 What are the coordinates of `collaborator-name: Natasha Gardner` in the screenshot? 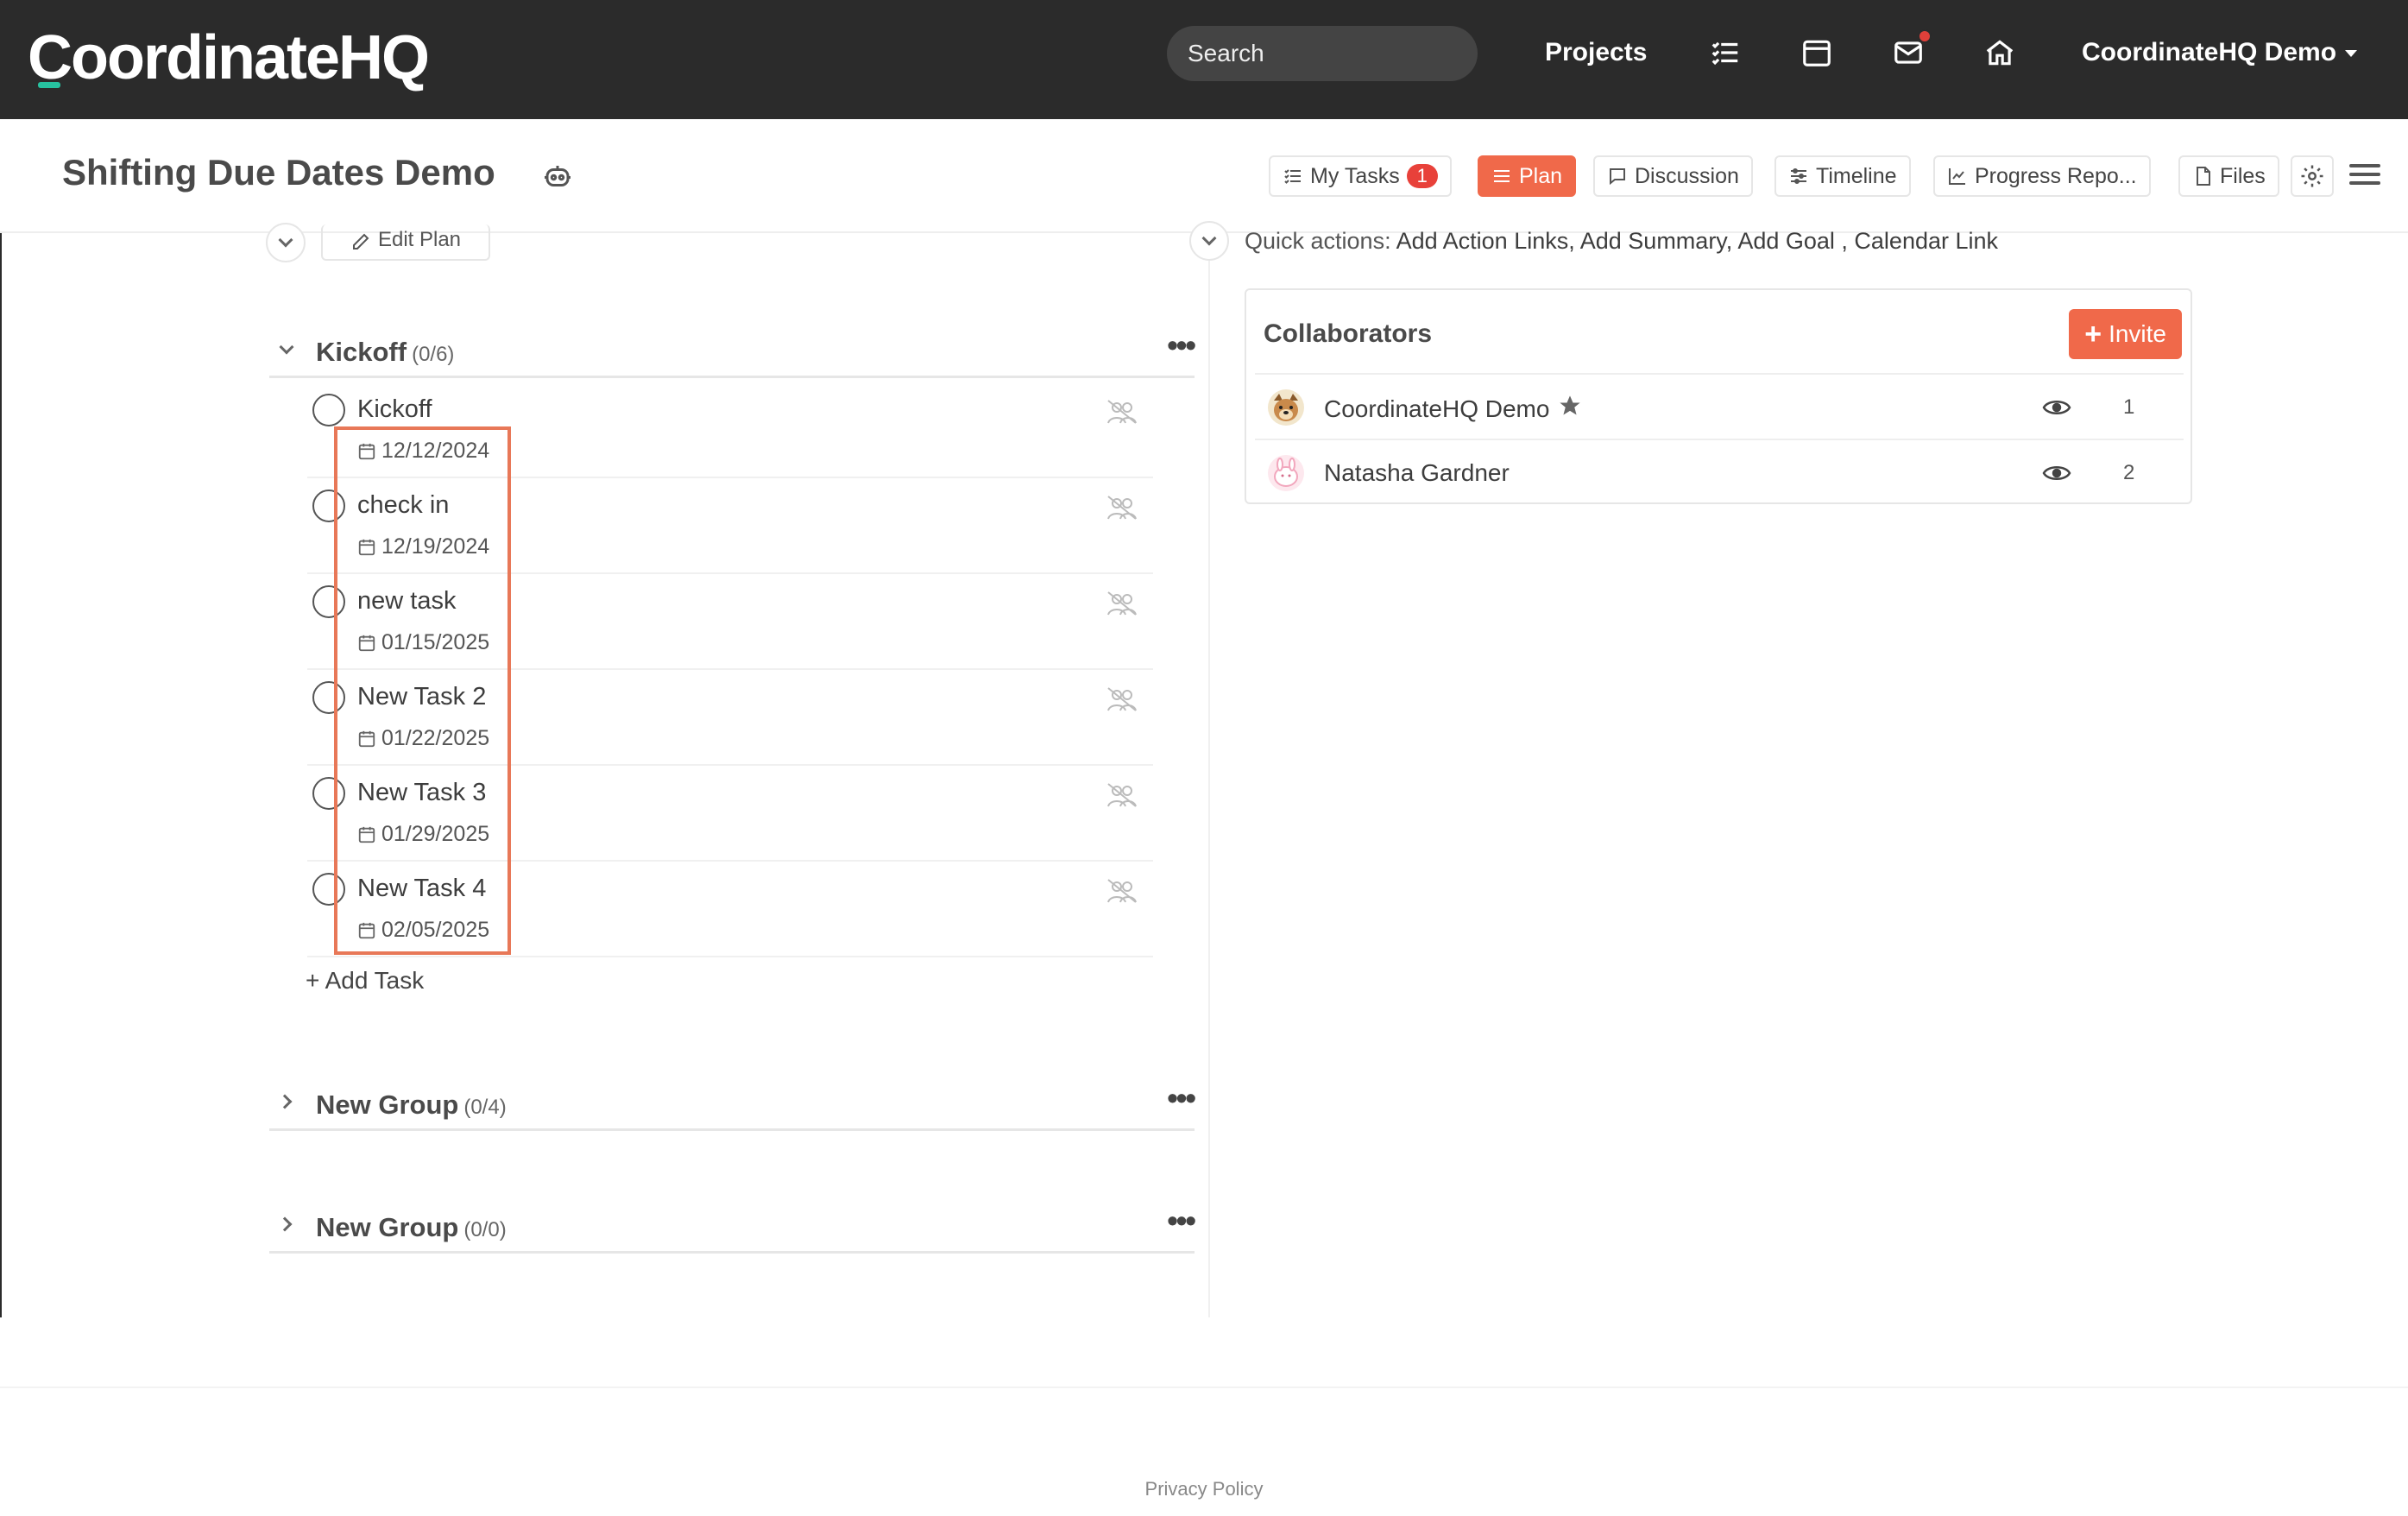 It's located at (1417, 473).